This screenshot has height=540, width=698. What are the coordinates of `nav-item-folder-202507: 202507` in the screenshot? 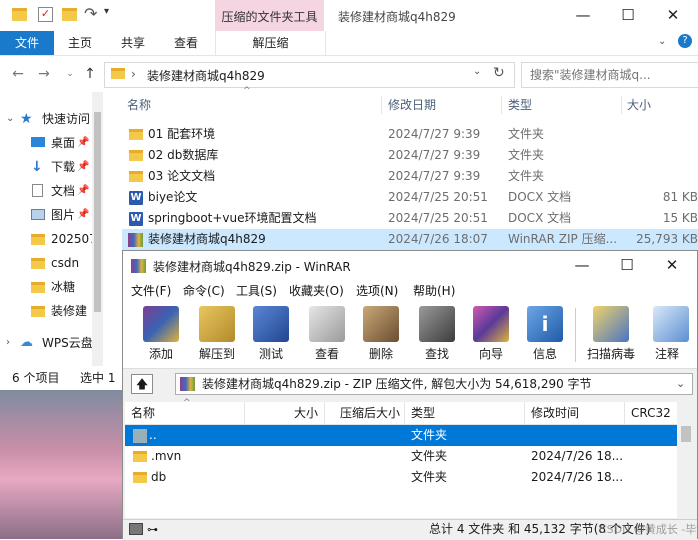 It's located at (46, 239).